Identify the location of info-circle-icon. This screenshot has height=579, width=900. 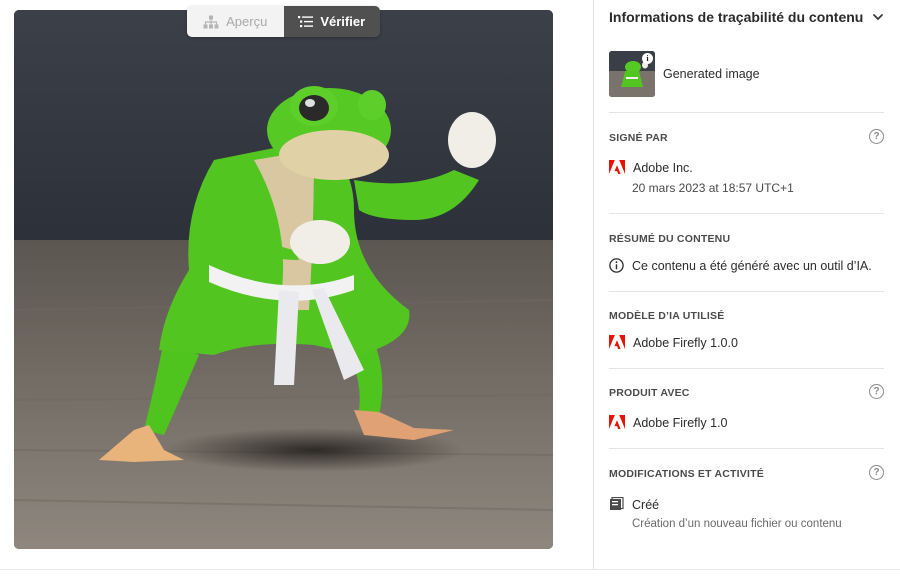
(616, 265).